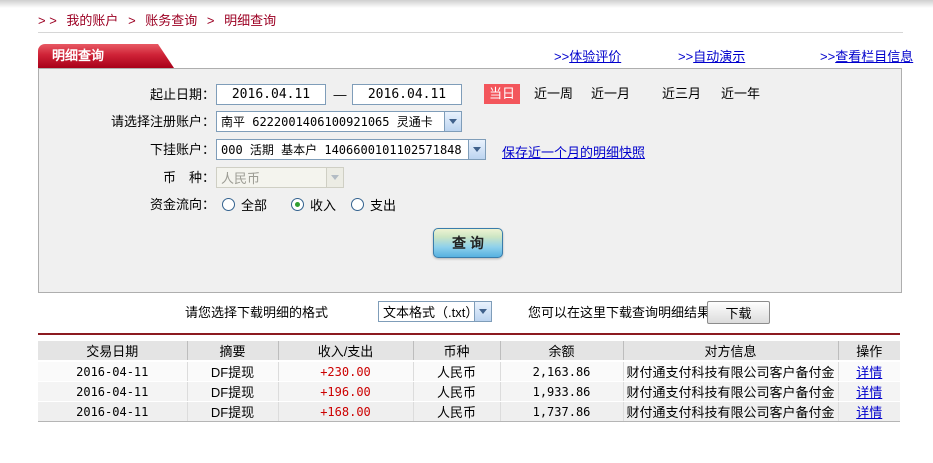 The image size is (933, 463). I want to click on flow-radio-income: 收入, so click(313, 204).